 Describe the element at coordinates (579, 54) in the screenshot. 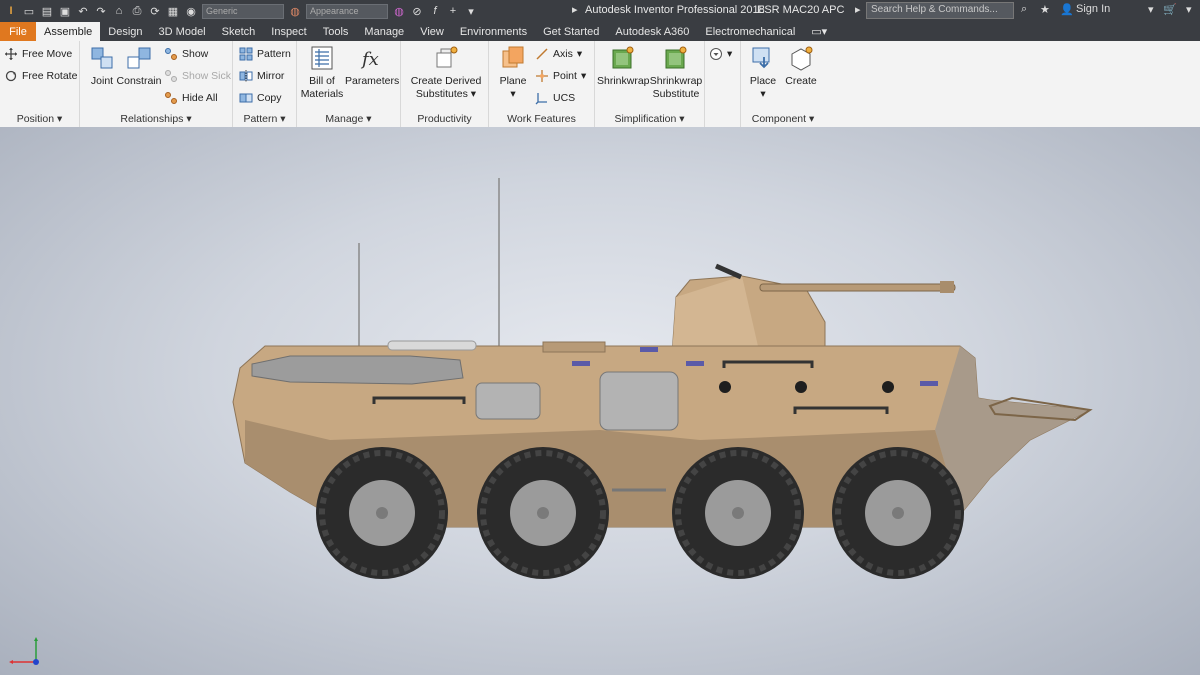

I see `axis-dropdown-icon: ▾` at that location.